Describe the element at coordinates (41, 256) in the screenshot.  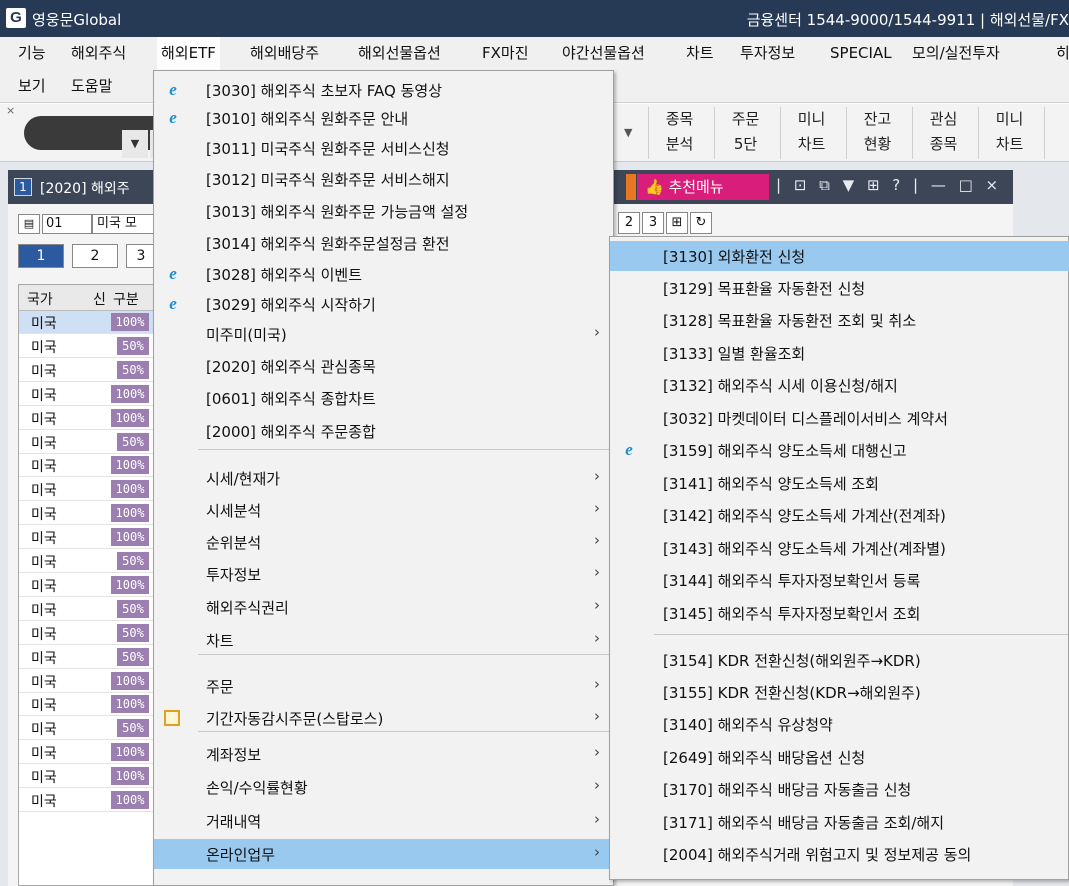
I see `page-tab-1: 1` at that location.